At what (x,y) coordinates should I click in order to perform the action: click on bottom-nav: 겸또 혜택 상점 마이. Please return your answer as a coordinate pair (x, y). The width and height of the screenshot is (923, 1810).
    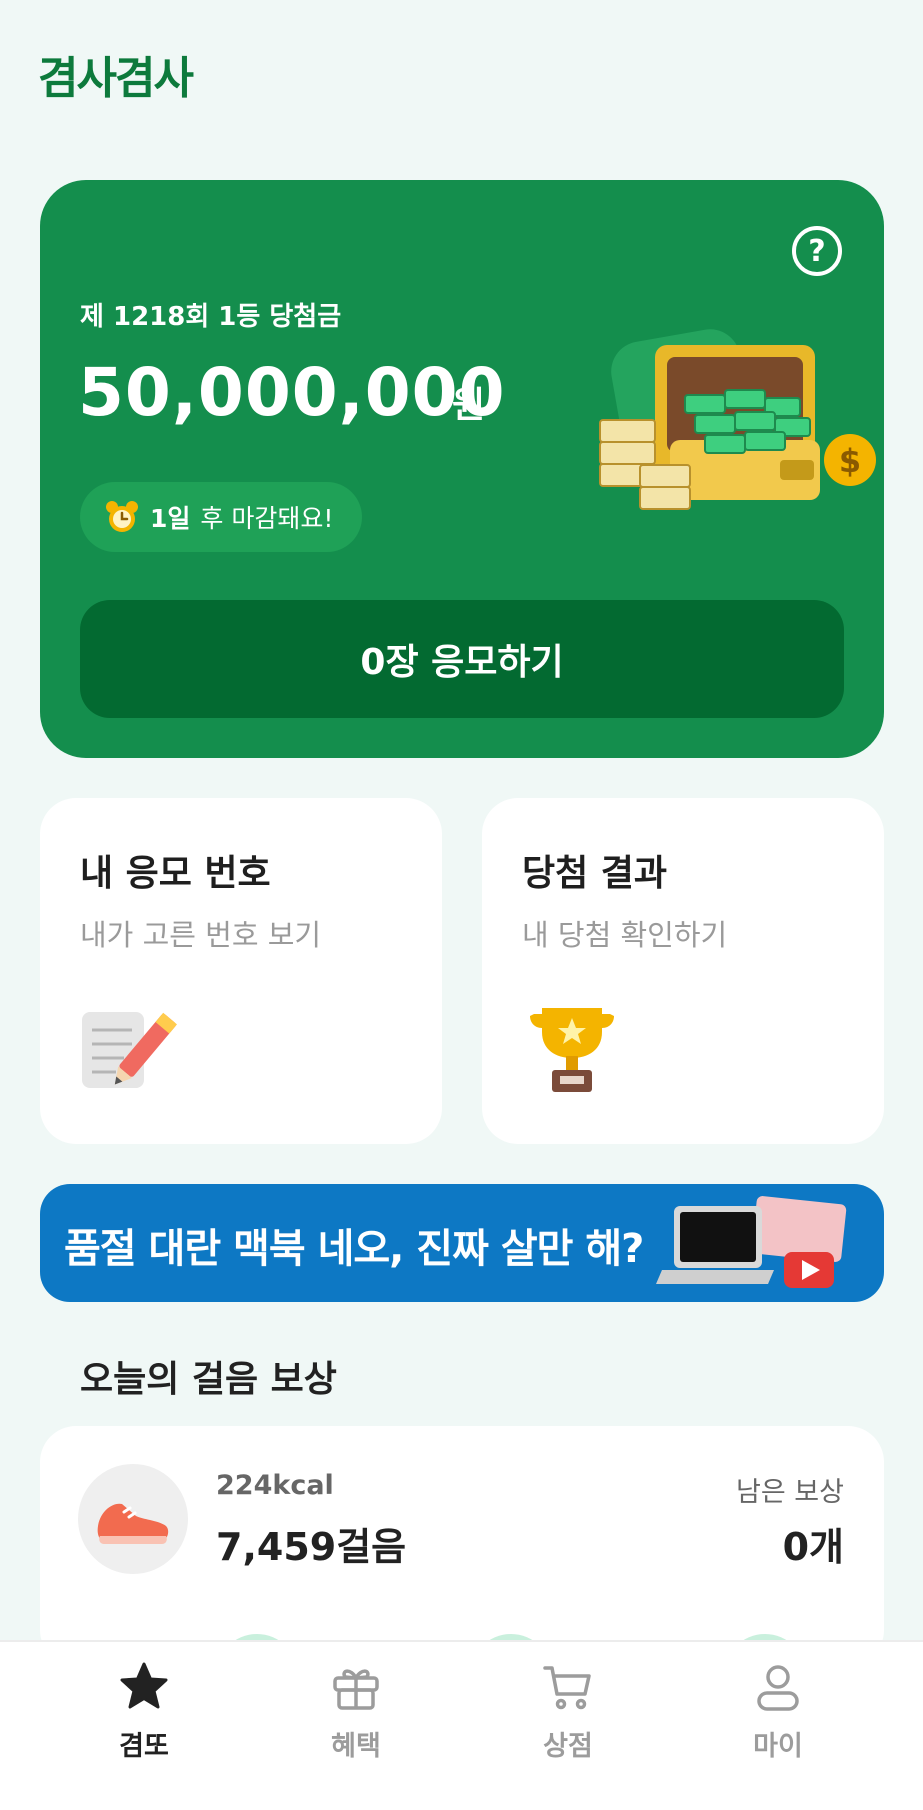
    Looking at the image, I should click on (461, 1725).